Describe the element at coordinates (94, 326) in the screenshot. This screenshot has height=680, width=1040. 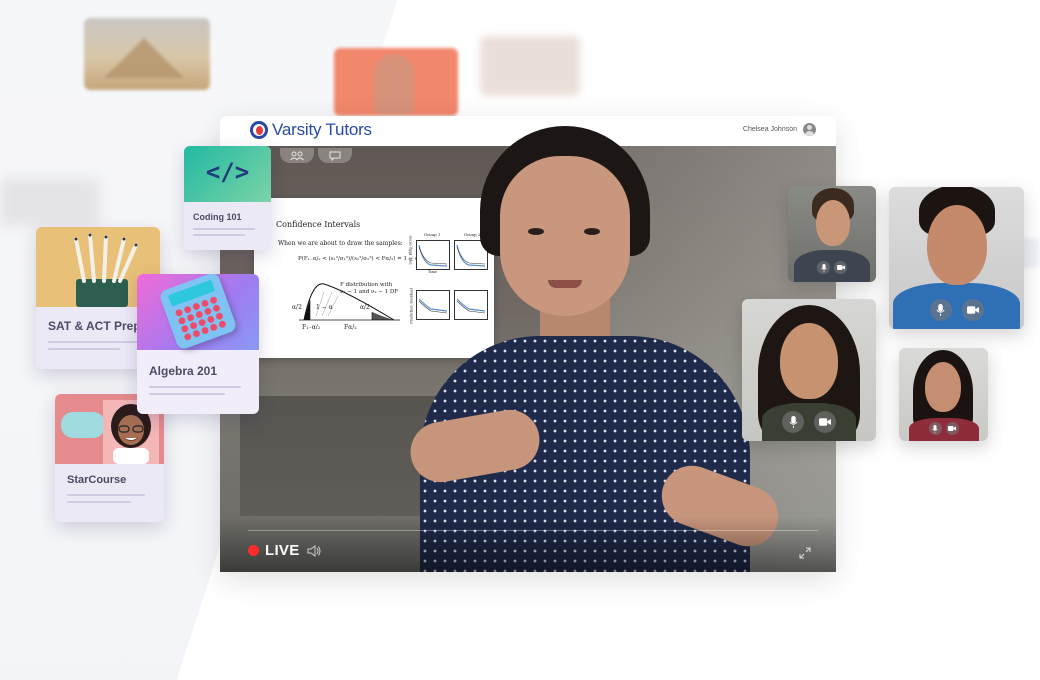
I see `course-title: SAT & ACT Prep` at that location.